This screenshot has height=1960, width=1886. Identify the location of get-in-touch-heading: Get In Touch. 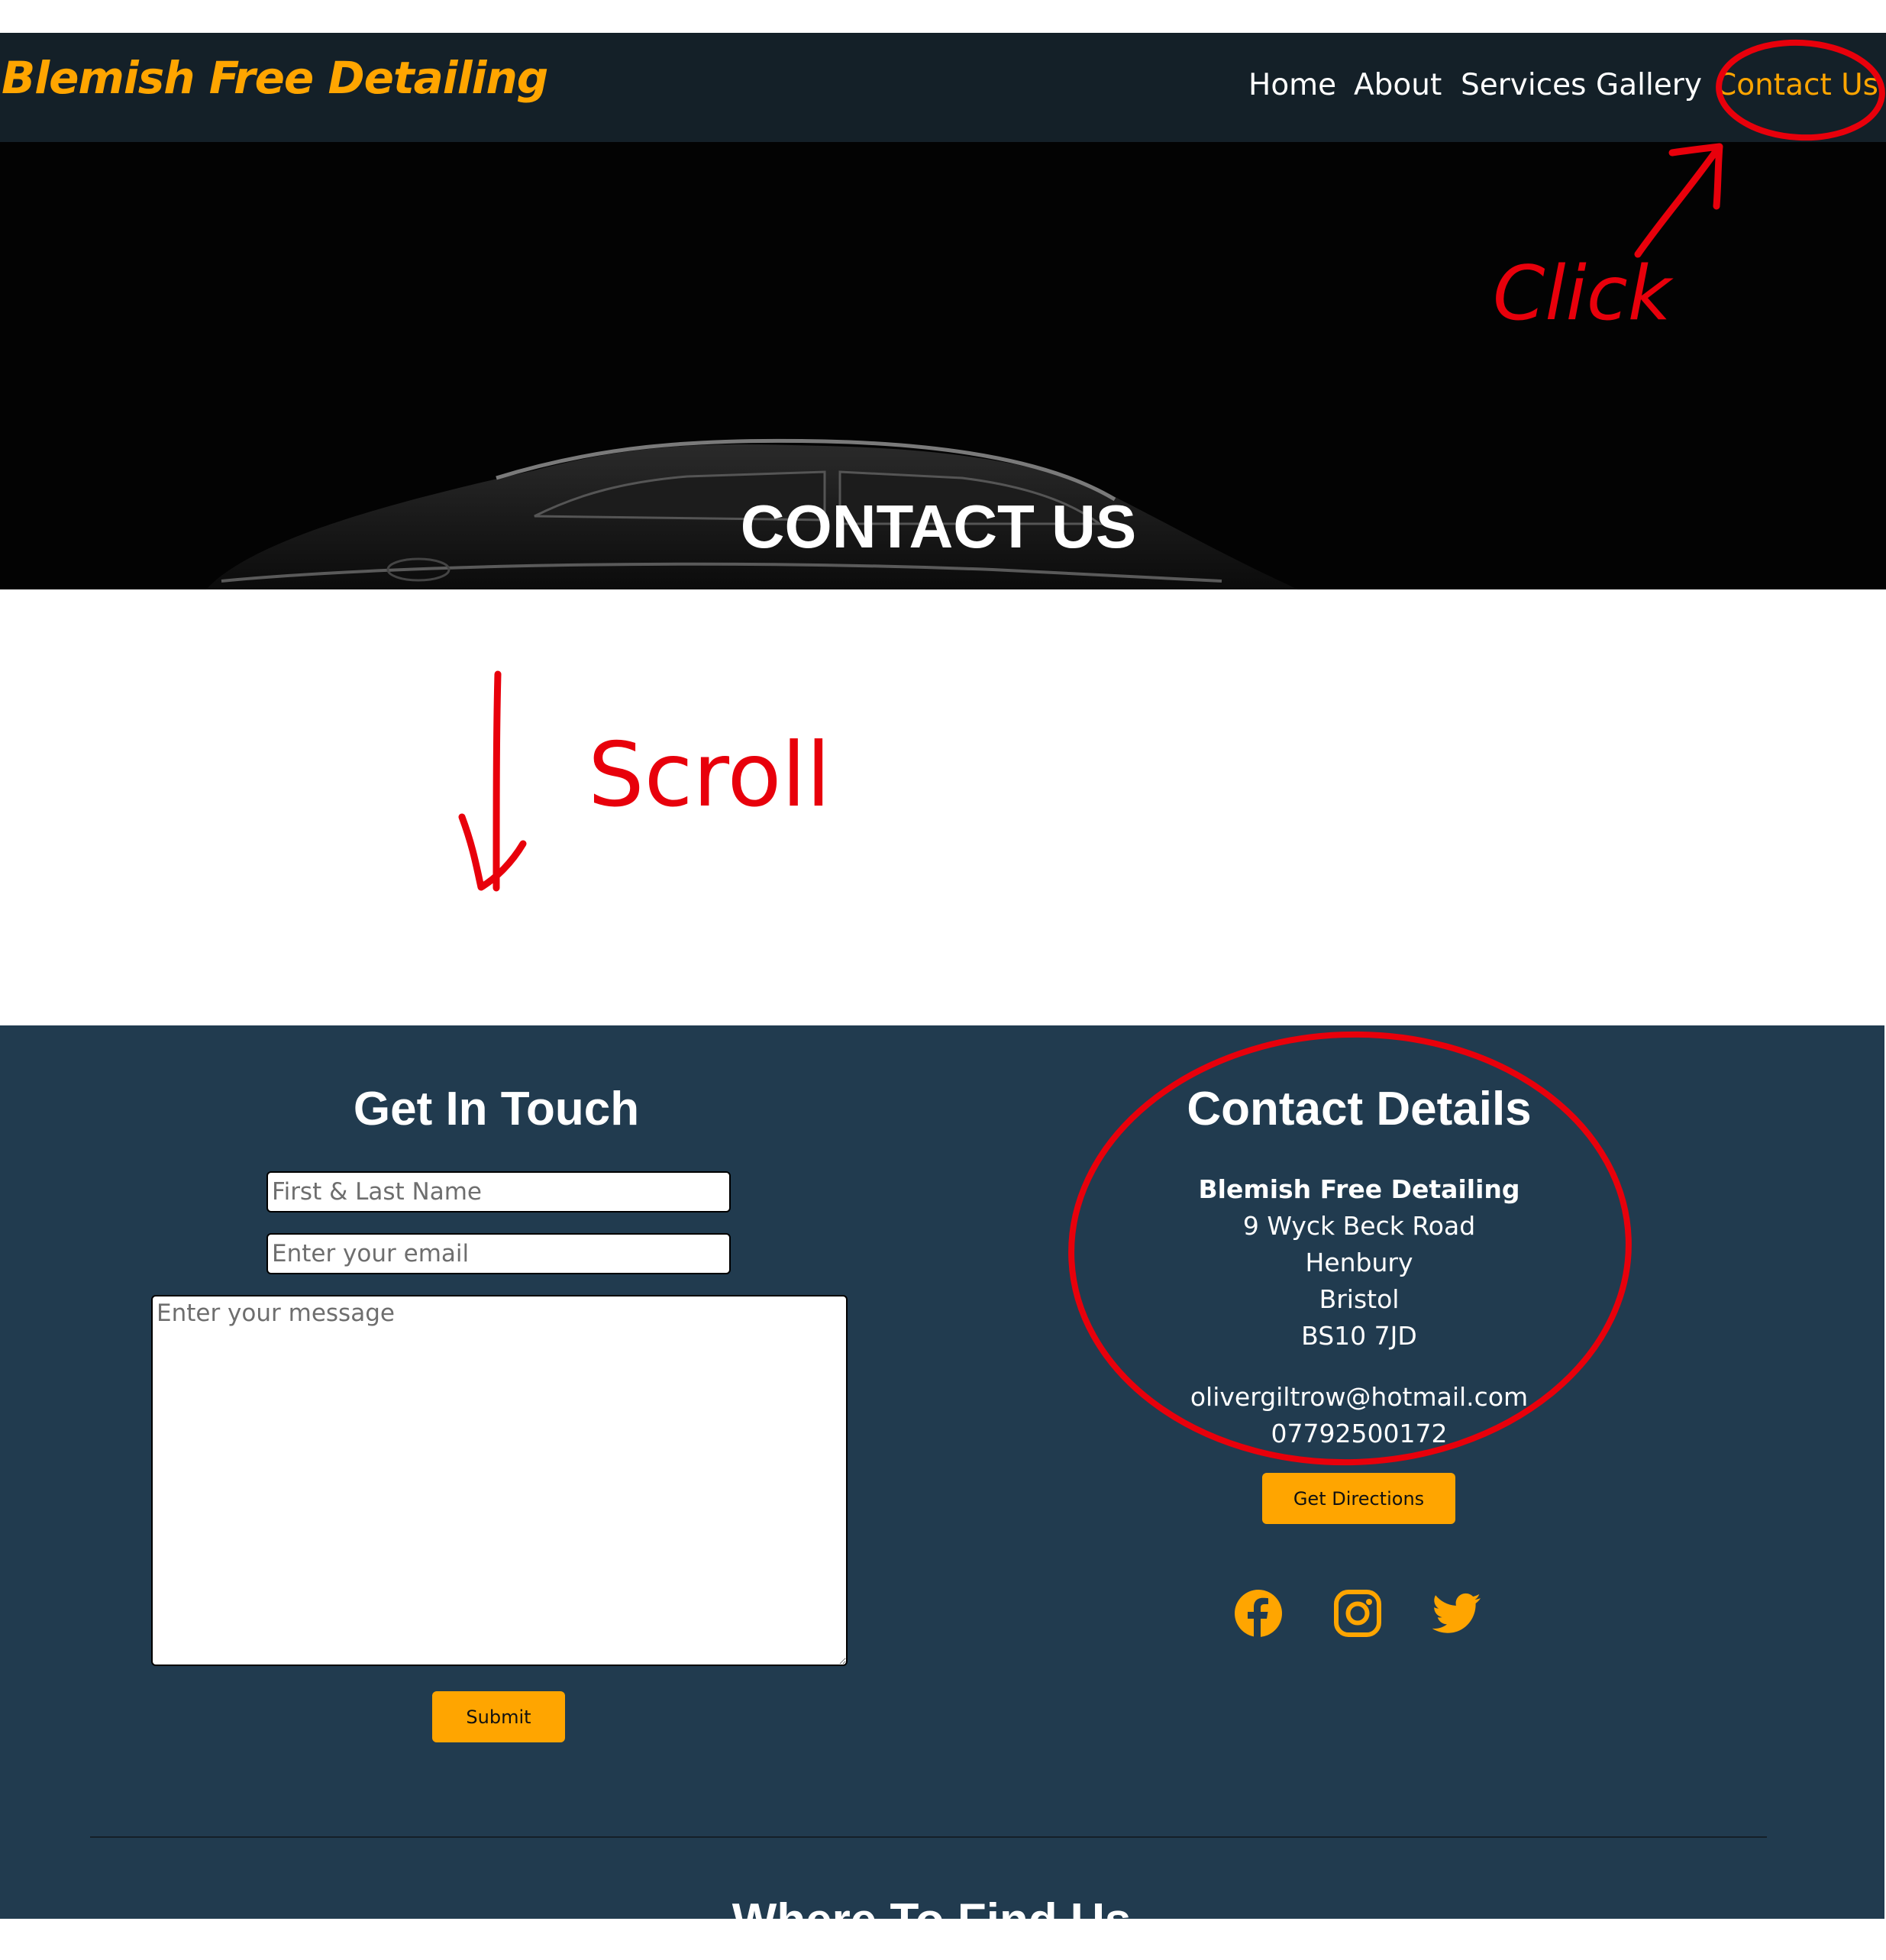
(496, 1109).